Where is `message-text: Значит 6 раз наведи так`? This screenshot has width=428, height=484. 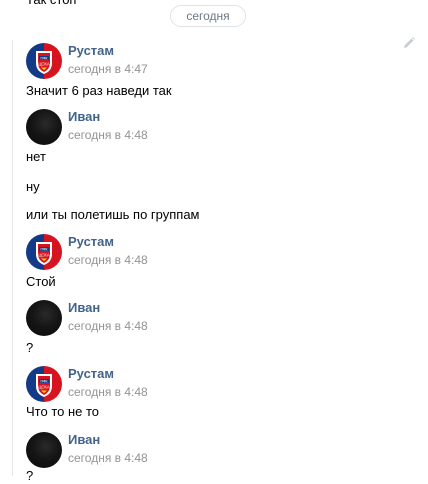
message-text: Значит 6 раз наведи так is located at coordinates (99, 90).